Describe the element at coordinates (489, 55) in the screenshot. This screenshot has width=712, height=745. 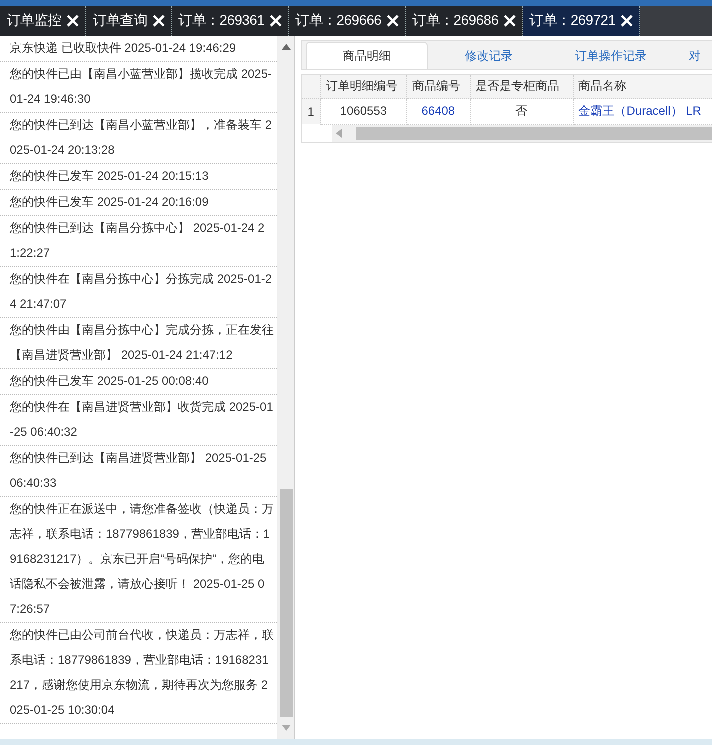
I see `detail-tab: 修改记录` at that location.